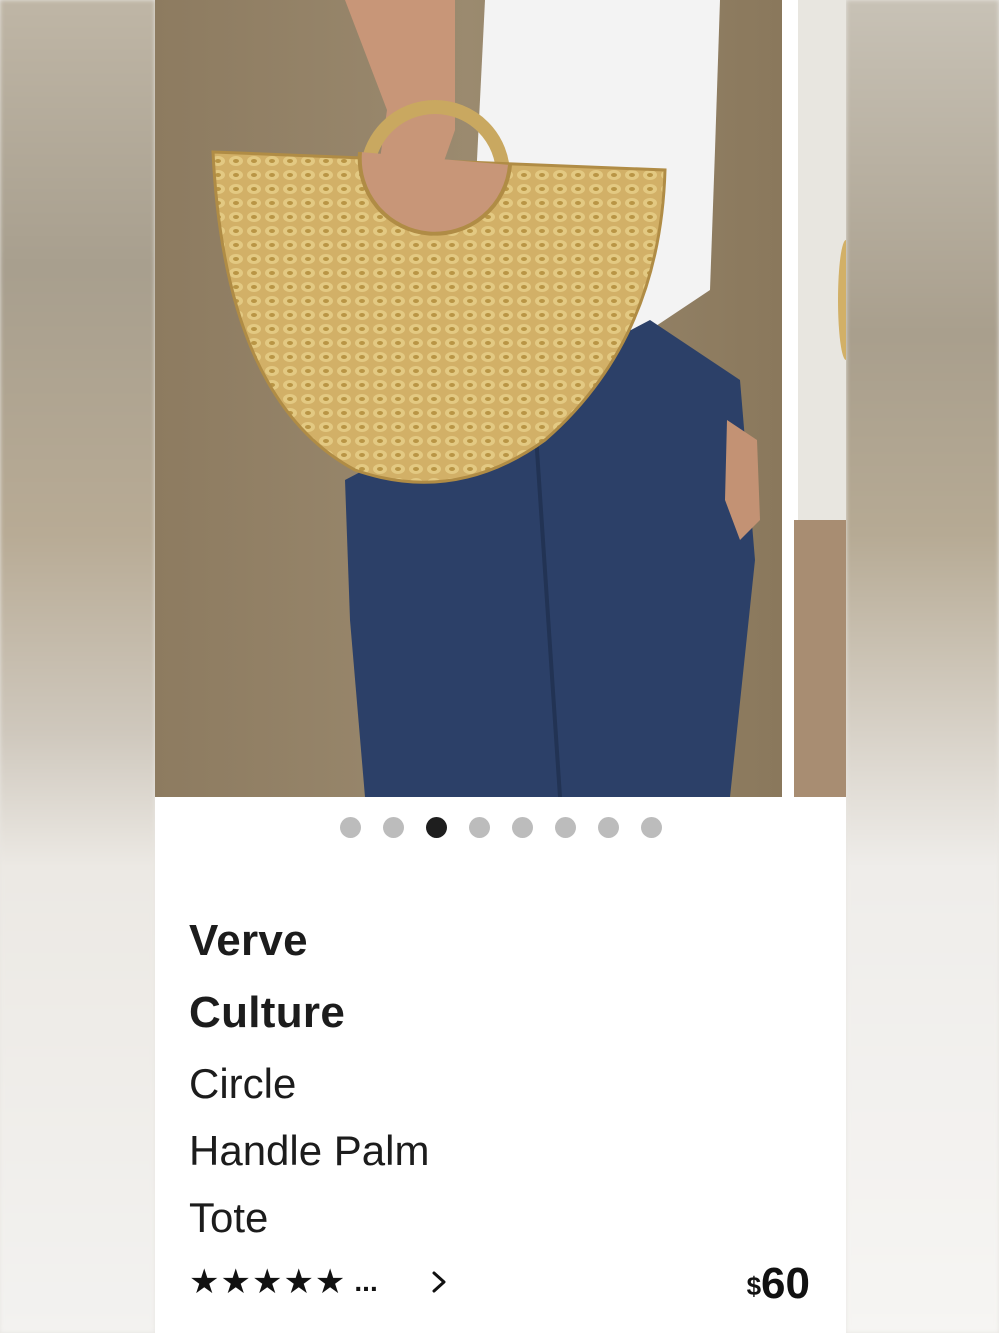 This screenshot has width=999, height=1333. I want to click on star-icon: ★★★★★, so click(268, 1282).